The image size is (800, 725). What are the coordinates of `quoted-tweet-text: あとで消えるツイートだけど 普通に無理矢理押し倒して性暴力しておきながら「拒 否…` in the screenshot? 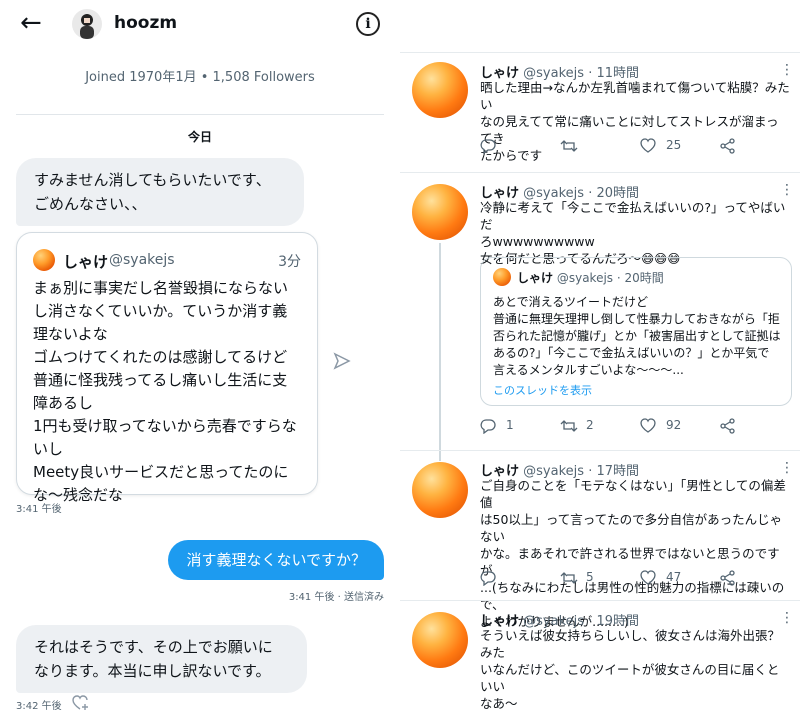 It's located at (638, 336).